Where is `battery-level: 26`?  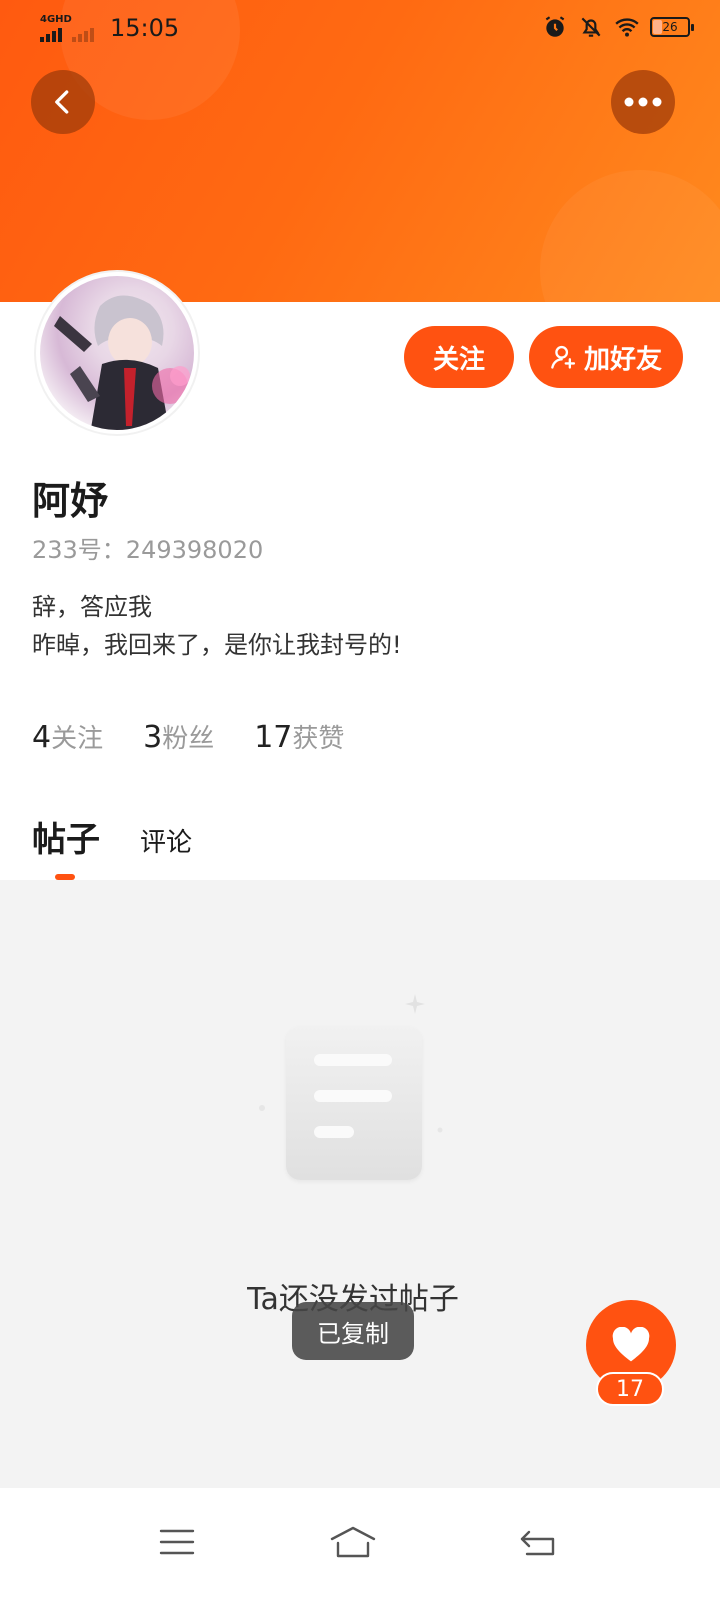
battery-level: 26 is located at coordinates (670, 27).